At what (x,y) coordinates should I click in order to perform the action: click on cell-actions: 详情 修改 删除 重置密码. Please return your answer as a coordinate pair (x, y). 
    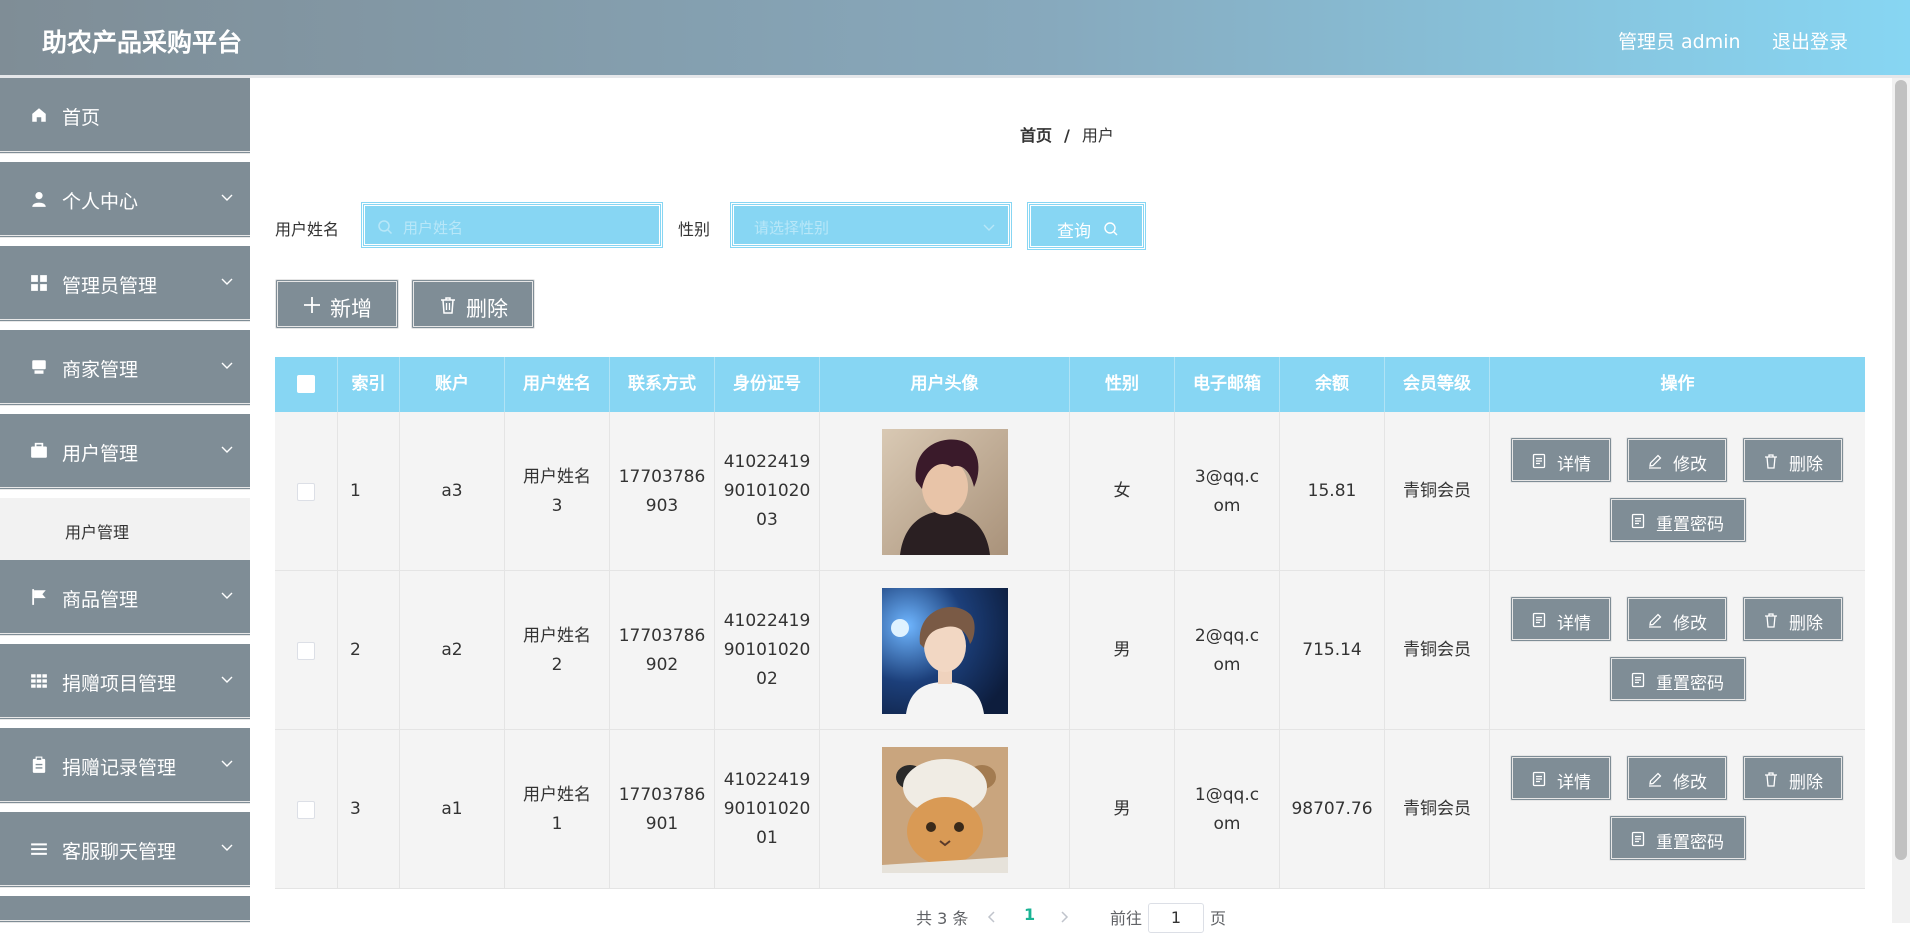
    Looking at the image, I should click on (1677, 809).